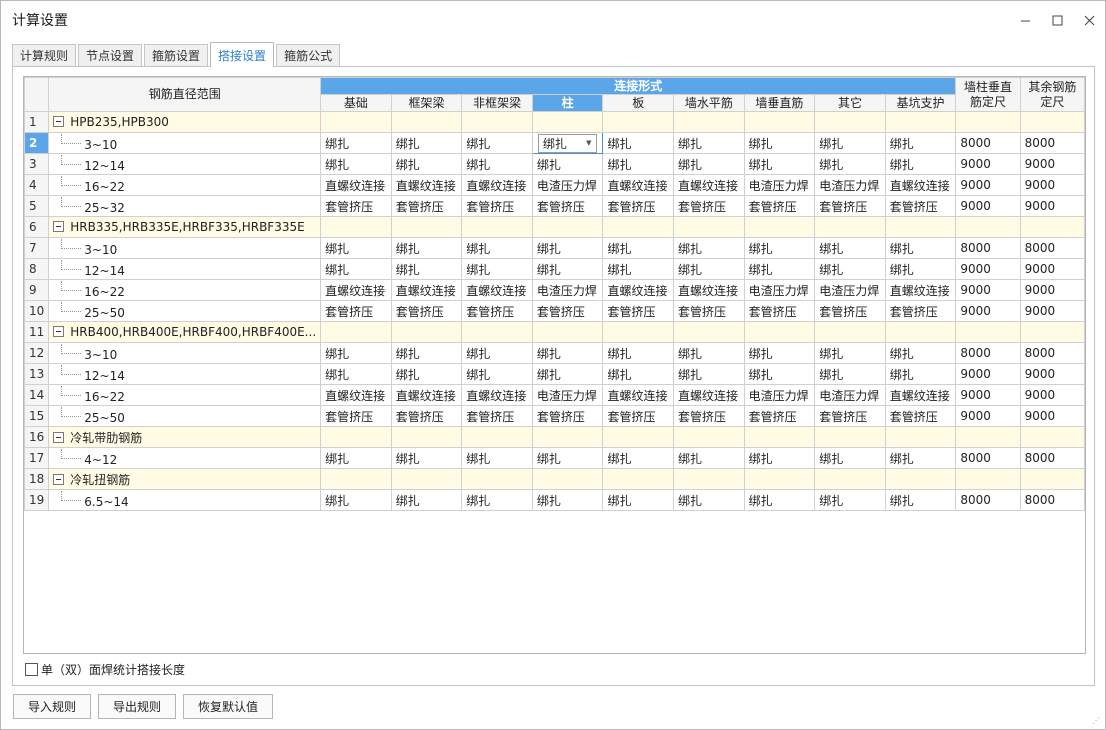 This screenshot has height=730, width=1106. I want to click on row-number: 16, so click(37, 437).